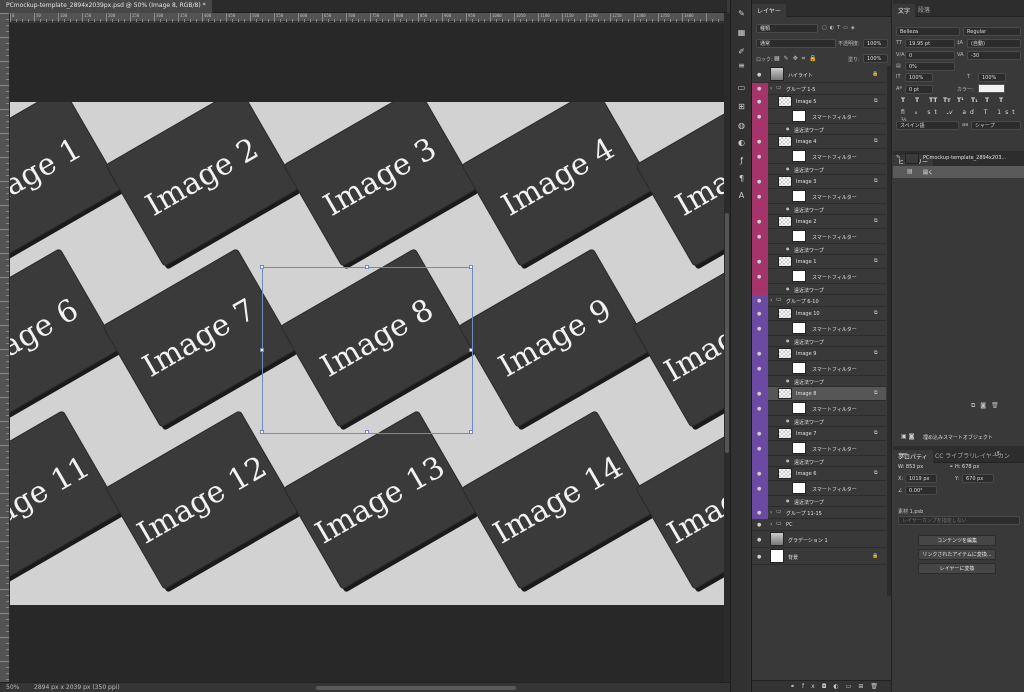 The image size is (1024, 692). Describe the element at coordinates (741, 178) in the screenshot. I see `paragraph-icon: ¶` at that location.